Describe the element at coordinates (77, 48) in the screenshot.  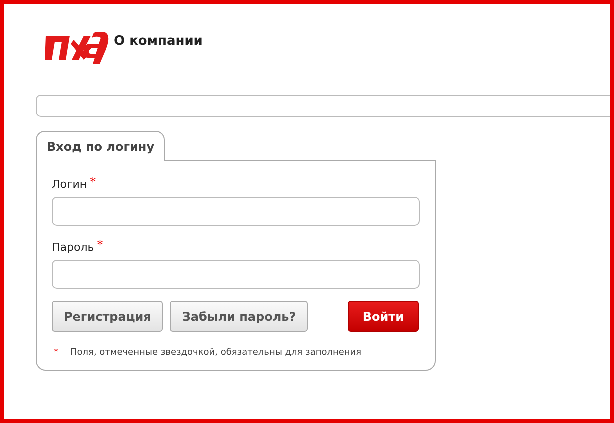
I see `logo-icon` at that location.